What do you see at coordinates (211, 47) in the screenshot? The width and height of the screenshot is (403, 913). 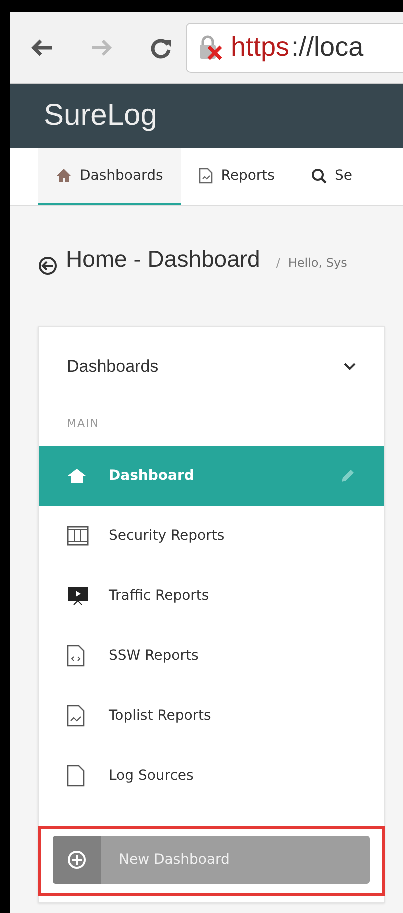 I see `insecure-lock-icon` at bounding box center [211, 47].